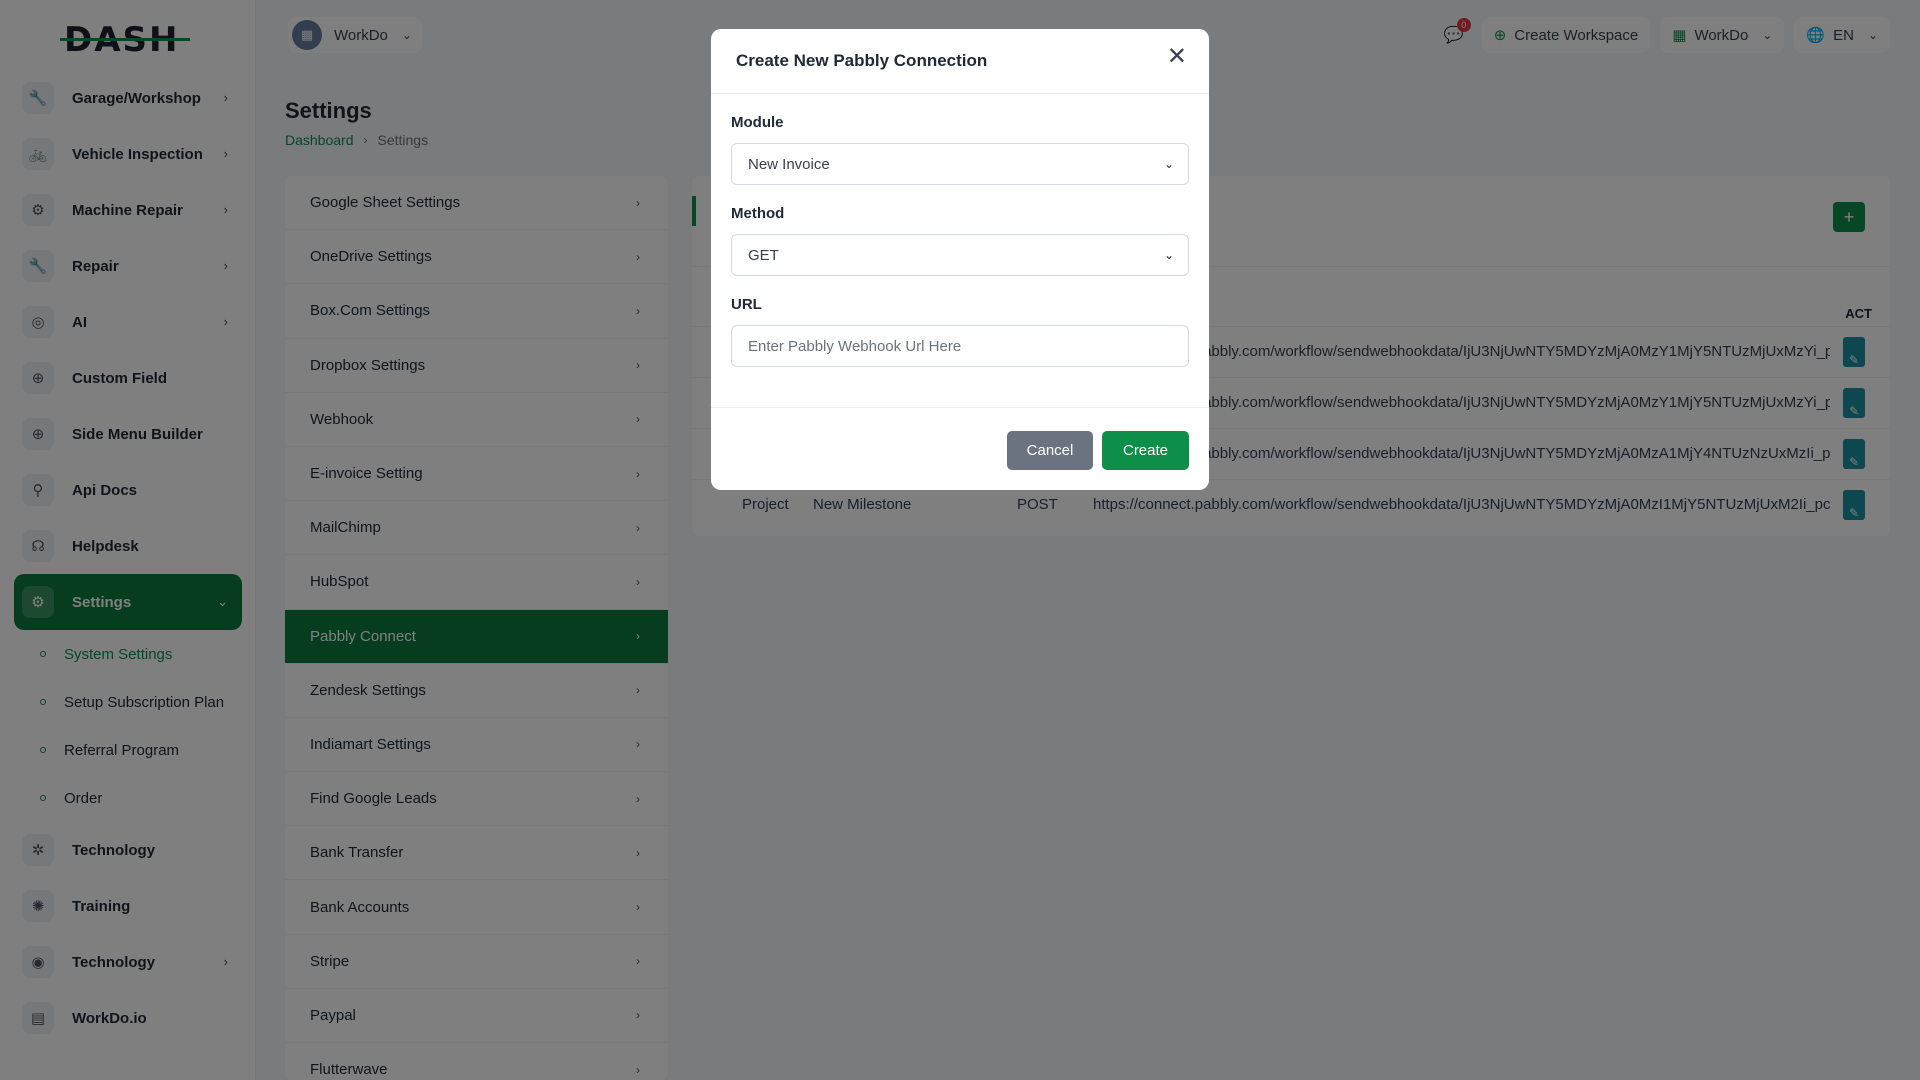 The height and width of the screenshot is (1080, 1920). I want to click on modal-footer: Cancel Create, so click(960, 448).